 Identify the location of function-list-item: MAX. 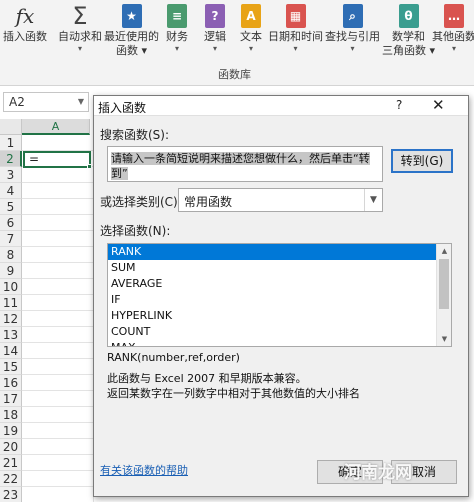
(273, 343).